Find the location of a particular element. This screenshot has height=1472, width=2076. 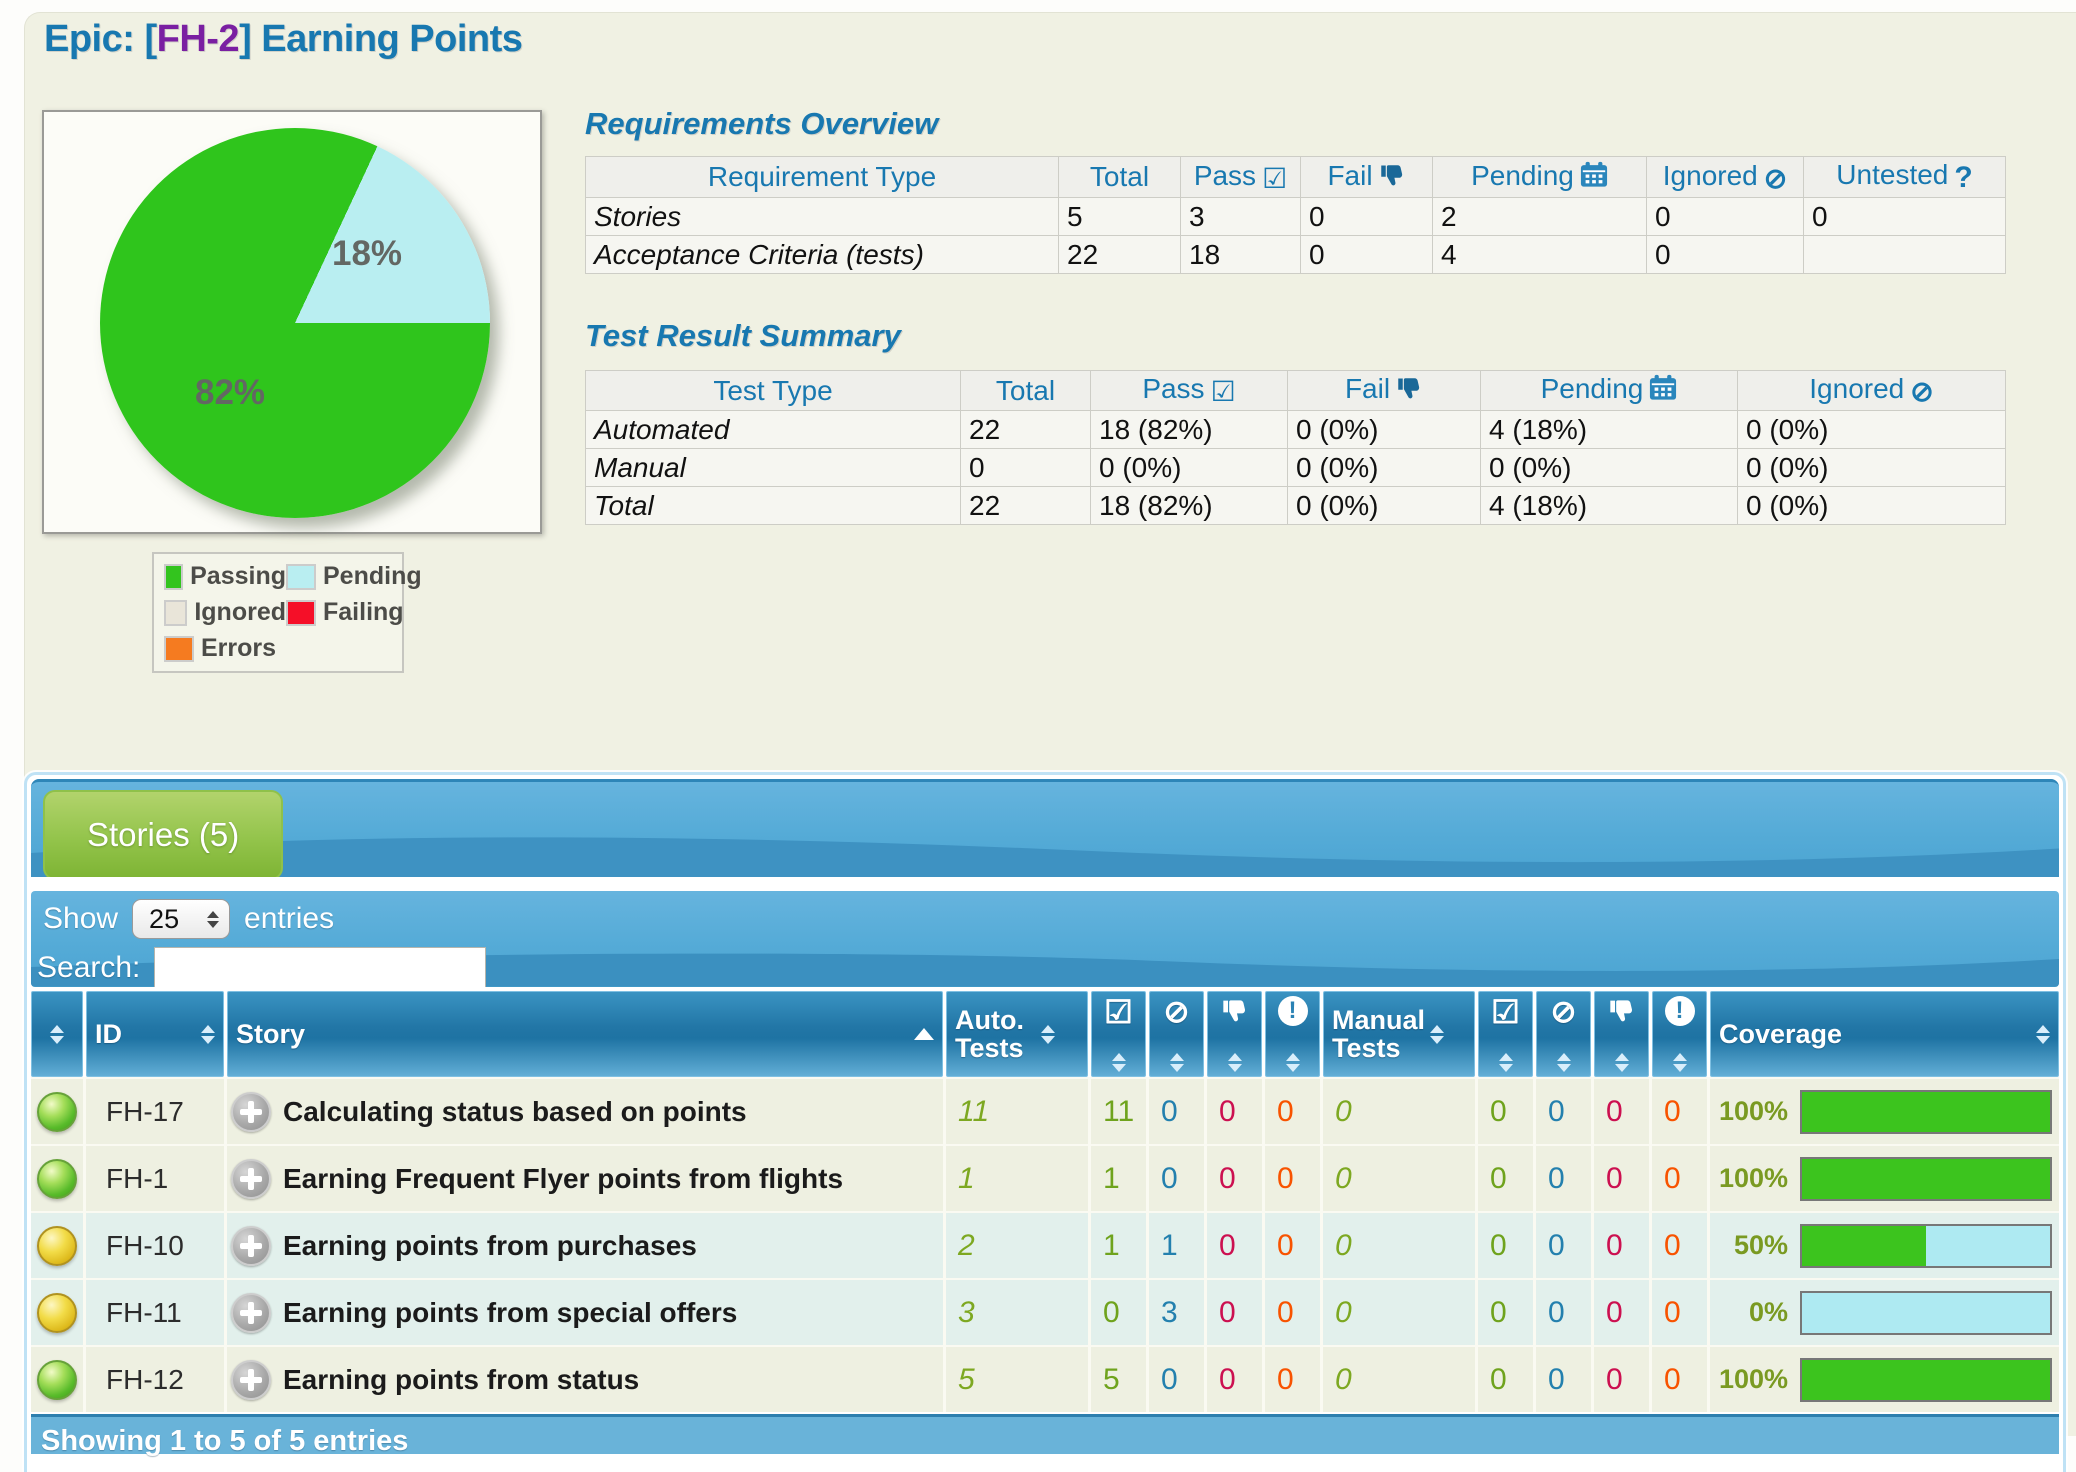

header-coverage-column: Coverage is located at coordinates (1884, 1034).